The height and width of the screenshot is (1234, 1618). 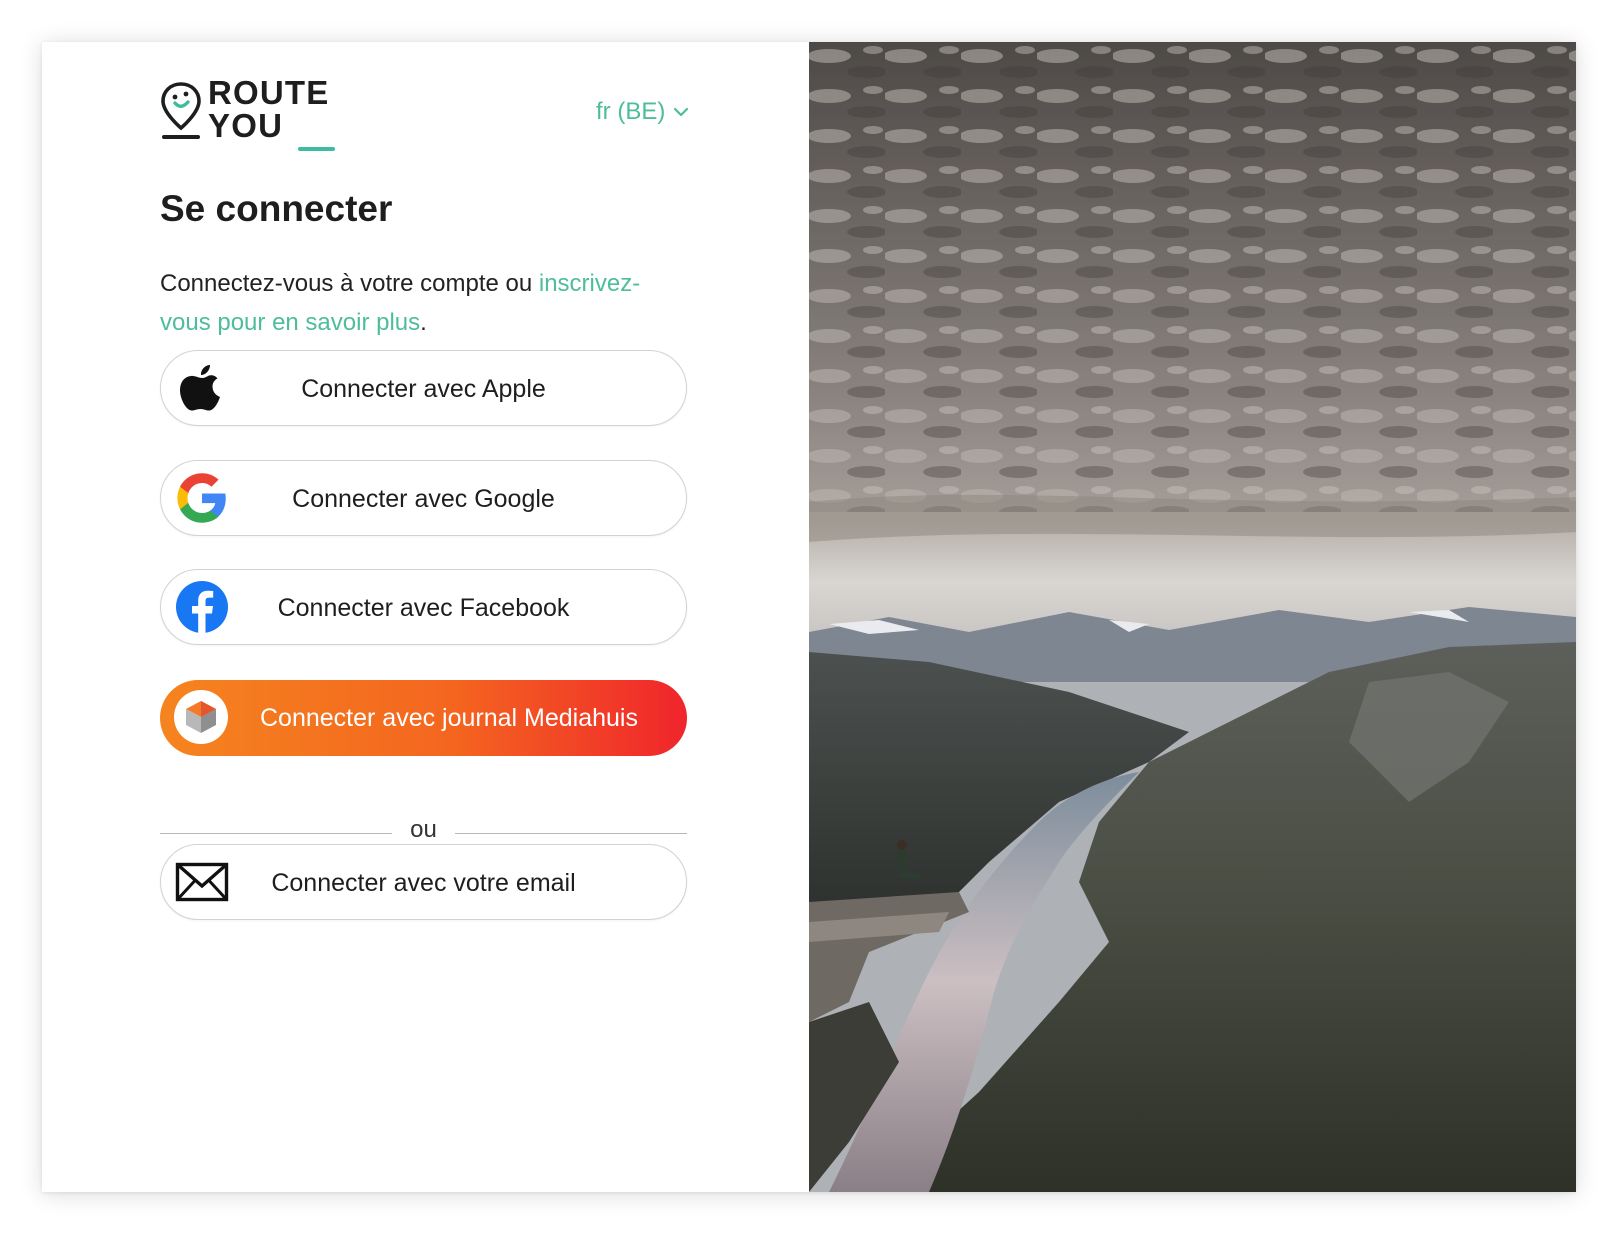 What do you see at coordinates (449, 718) in the screenshot?
I see `mediahuis-login-label: Connecter avec journal Mediahuis` at bounding box center [449, 718].